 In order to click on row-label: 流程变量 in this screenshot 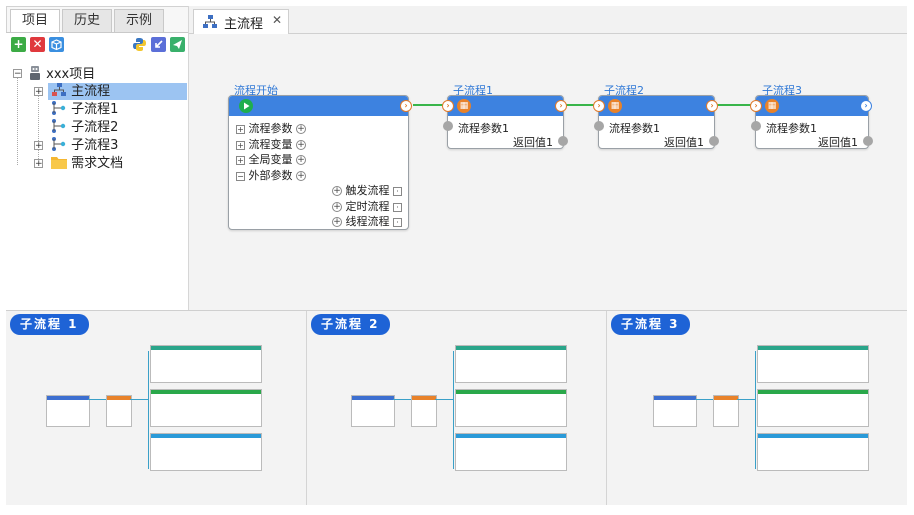, I will do `click(270, 144)`.